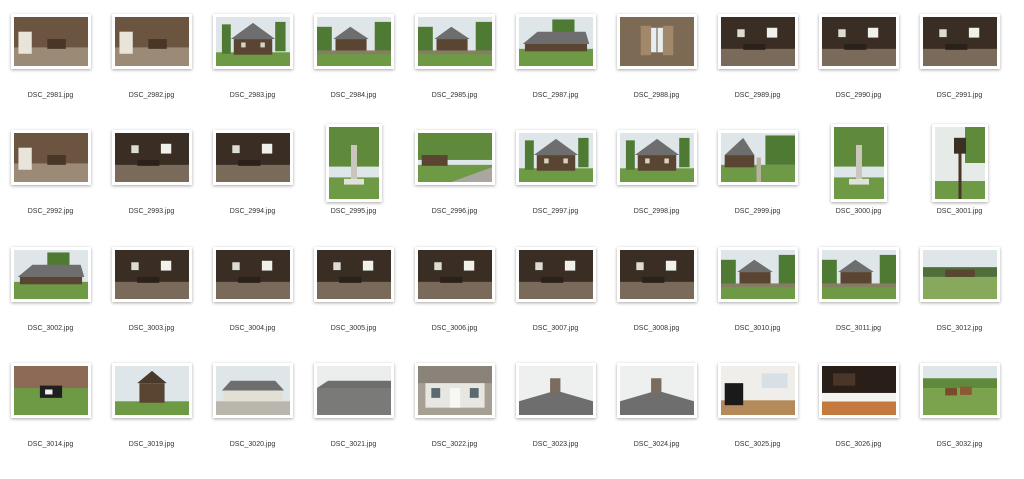 This screenshot has height=479, width=1024. Describe the element at coordinates (151, 95) in the screenshot. I see `file-name-label: DSC_2982.jpg` at that location.